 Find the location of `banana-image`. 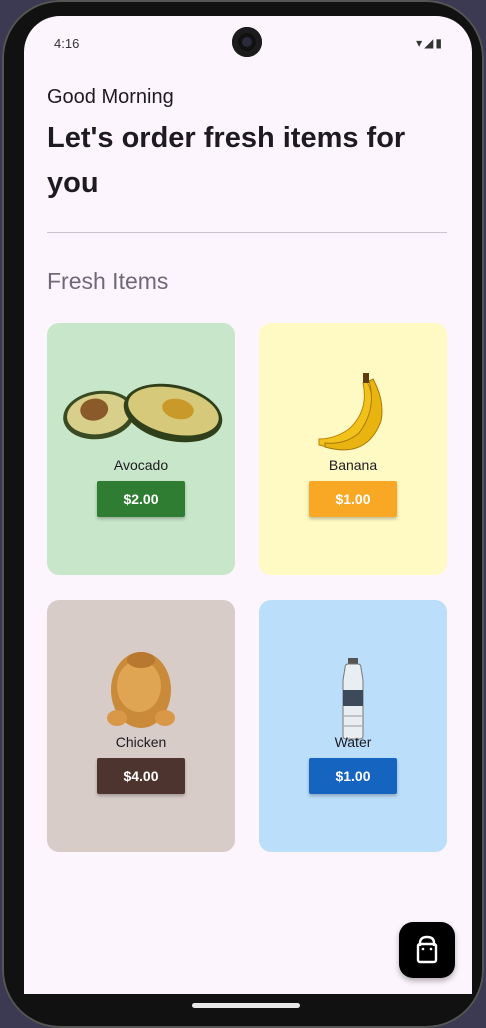

banana-image is located at coordinates (350, 412).